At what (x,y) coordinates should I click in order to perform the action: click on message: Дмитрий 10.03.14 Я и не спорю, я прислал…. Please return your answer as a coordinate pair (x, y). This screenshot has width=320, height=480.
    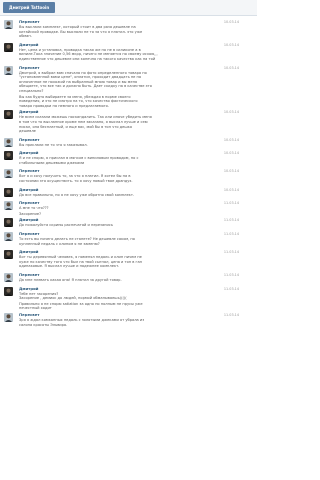
    Looking at the image, I should click on (128, 158).